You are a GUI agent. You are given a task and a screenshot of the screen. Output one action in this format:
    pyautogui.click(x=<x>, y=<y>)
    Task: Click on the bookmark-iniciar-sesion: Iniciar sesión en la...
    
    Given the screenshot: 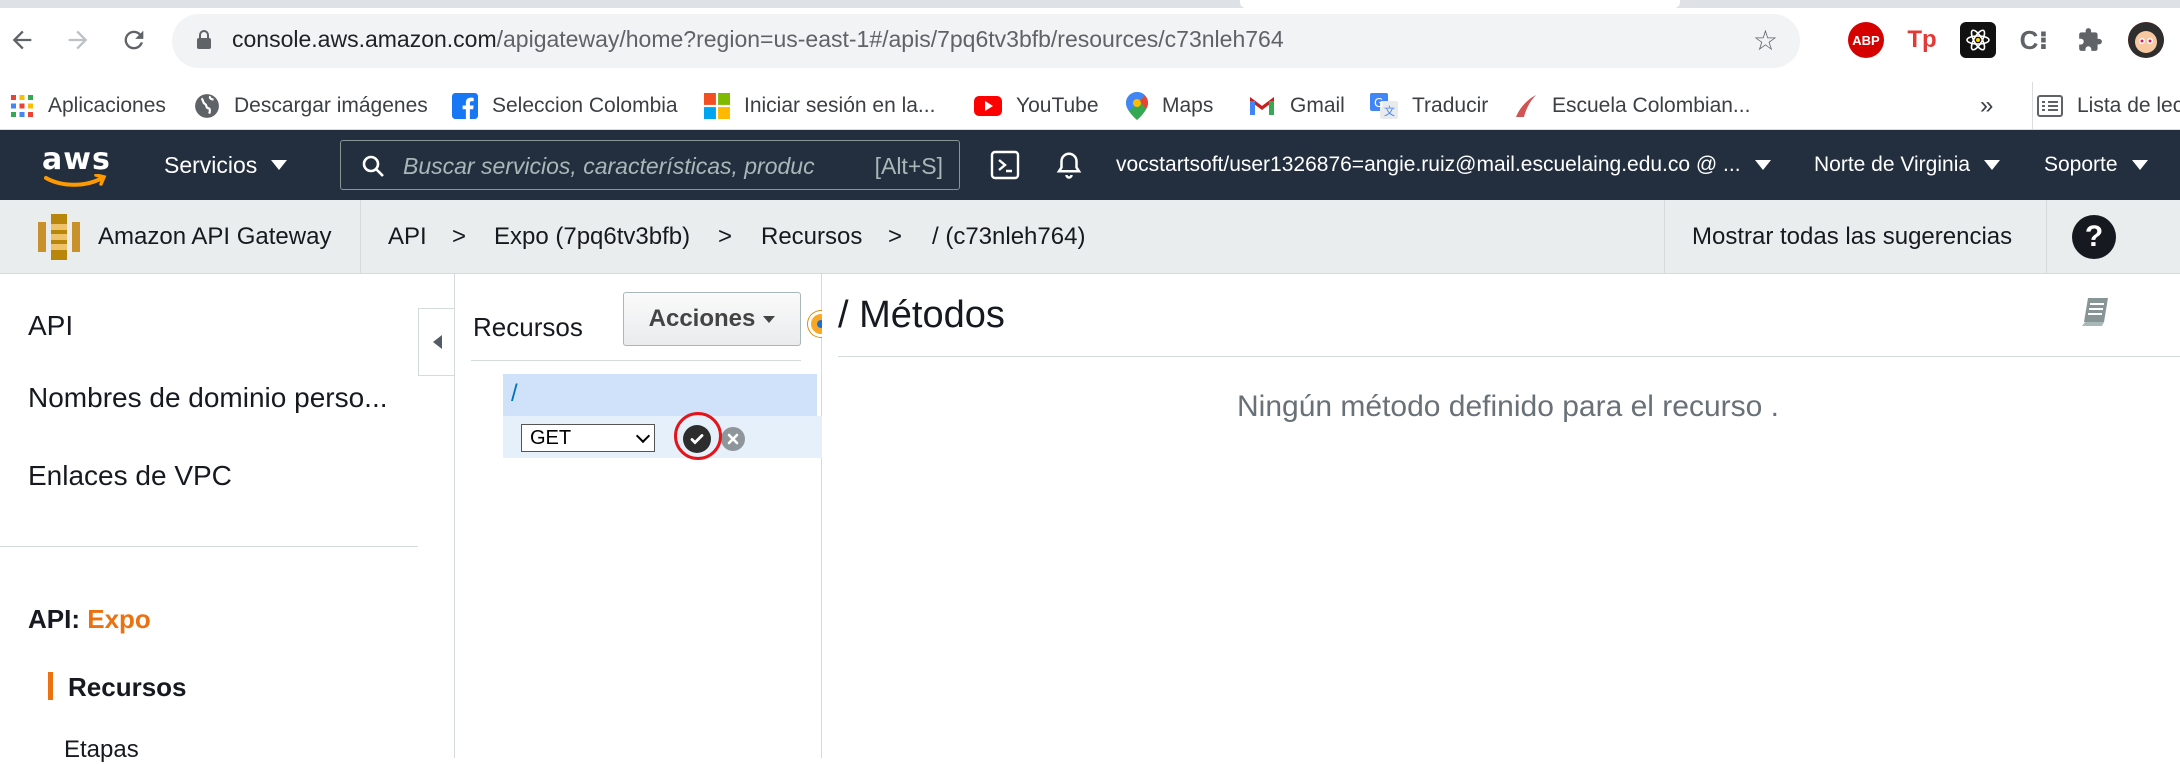 What is the action you would take?
    pyautogui.click(x=819, y=106)
    